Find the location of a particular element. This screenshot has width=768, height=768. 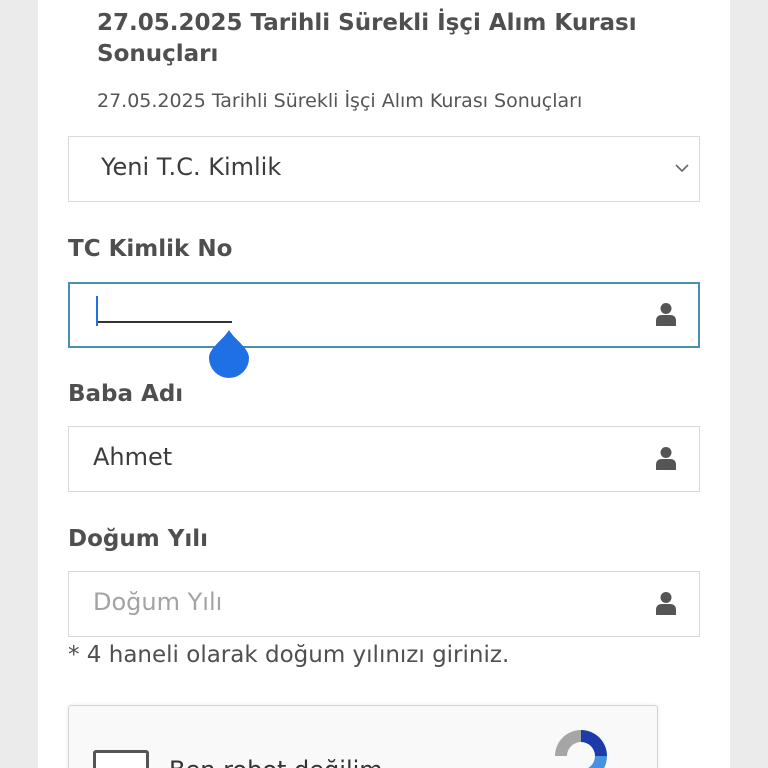

father-label: Baba Adı is located at coordinates (126, 394).